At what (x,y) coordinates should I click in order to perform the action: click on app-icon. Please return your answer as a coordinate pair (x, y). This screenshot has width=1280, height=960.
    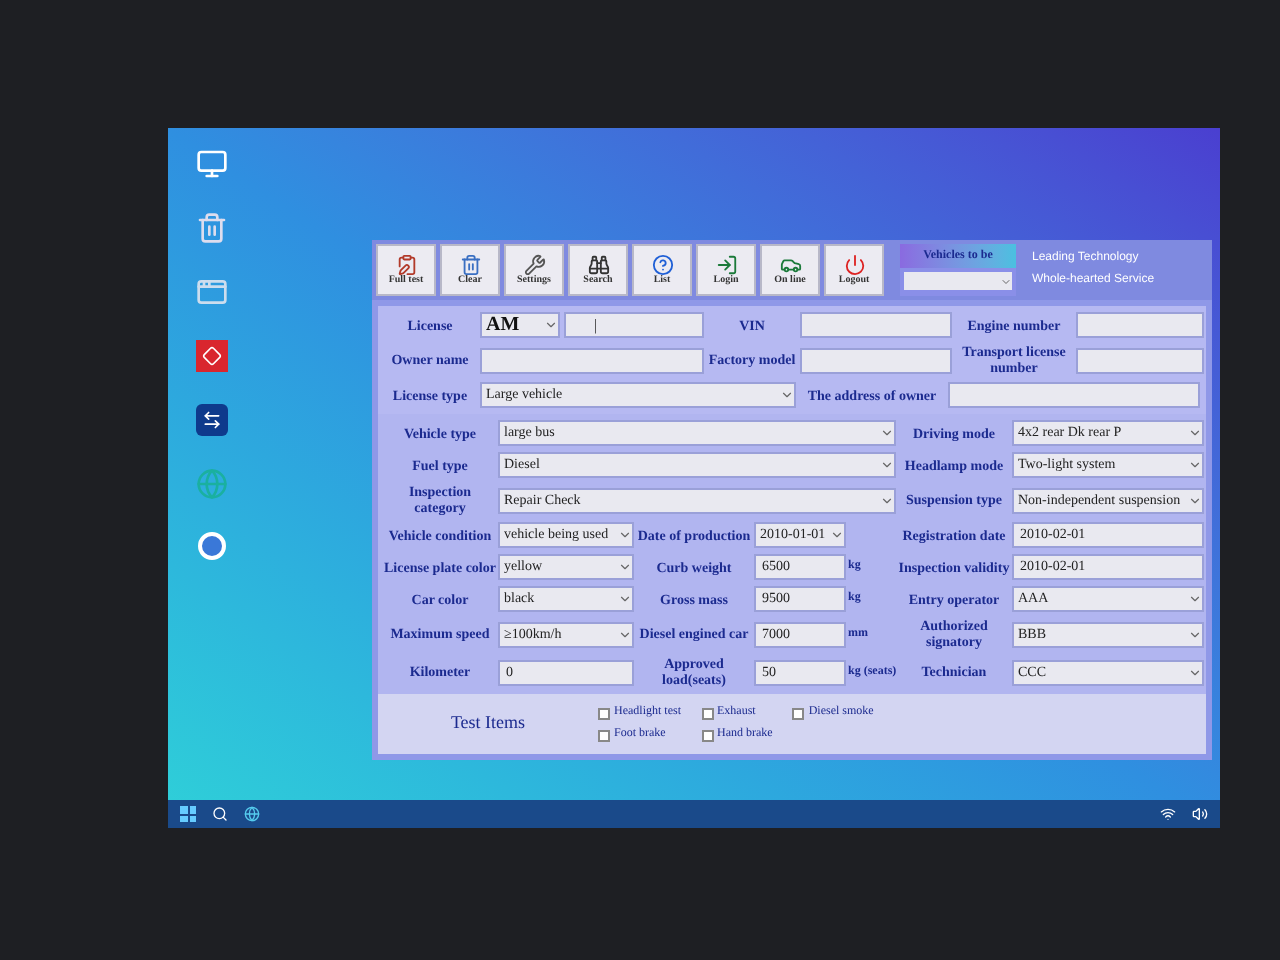
    Looking at the image, I should click on (212, 356).